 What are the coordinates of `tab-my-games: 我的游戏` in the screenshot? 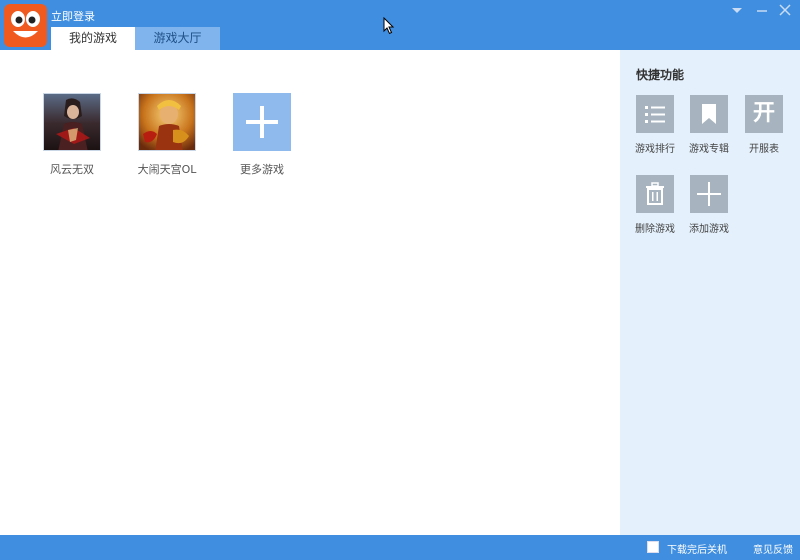 It's located at (93, 38).